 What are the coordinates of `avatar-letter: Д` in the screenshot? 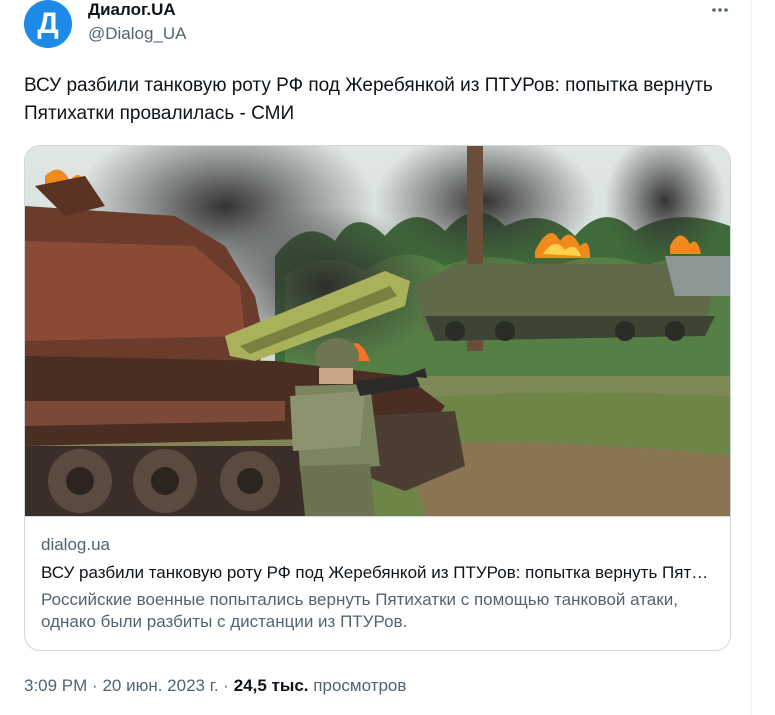 It's located at (48, 23).